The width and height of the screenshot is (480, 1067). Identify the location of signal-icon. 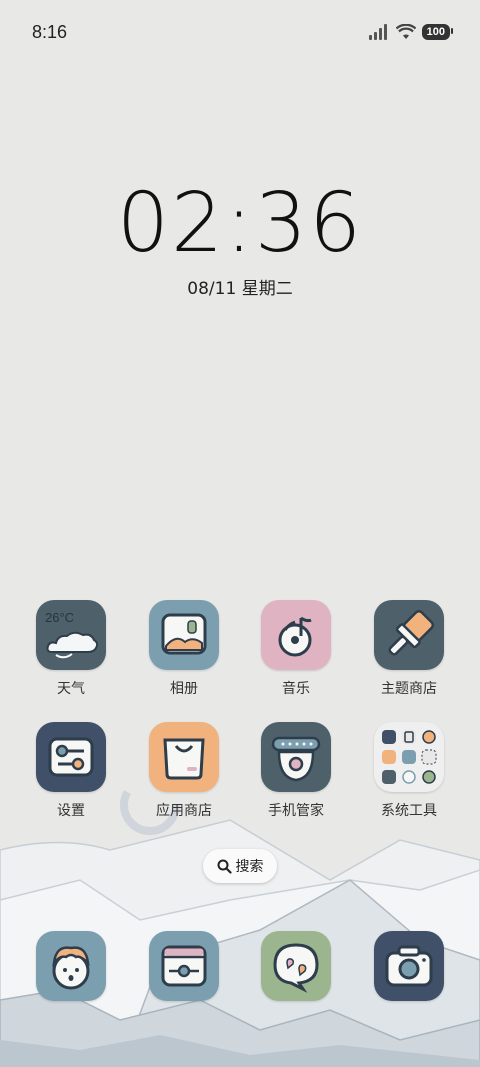
(377, 32).